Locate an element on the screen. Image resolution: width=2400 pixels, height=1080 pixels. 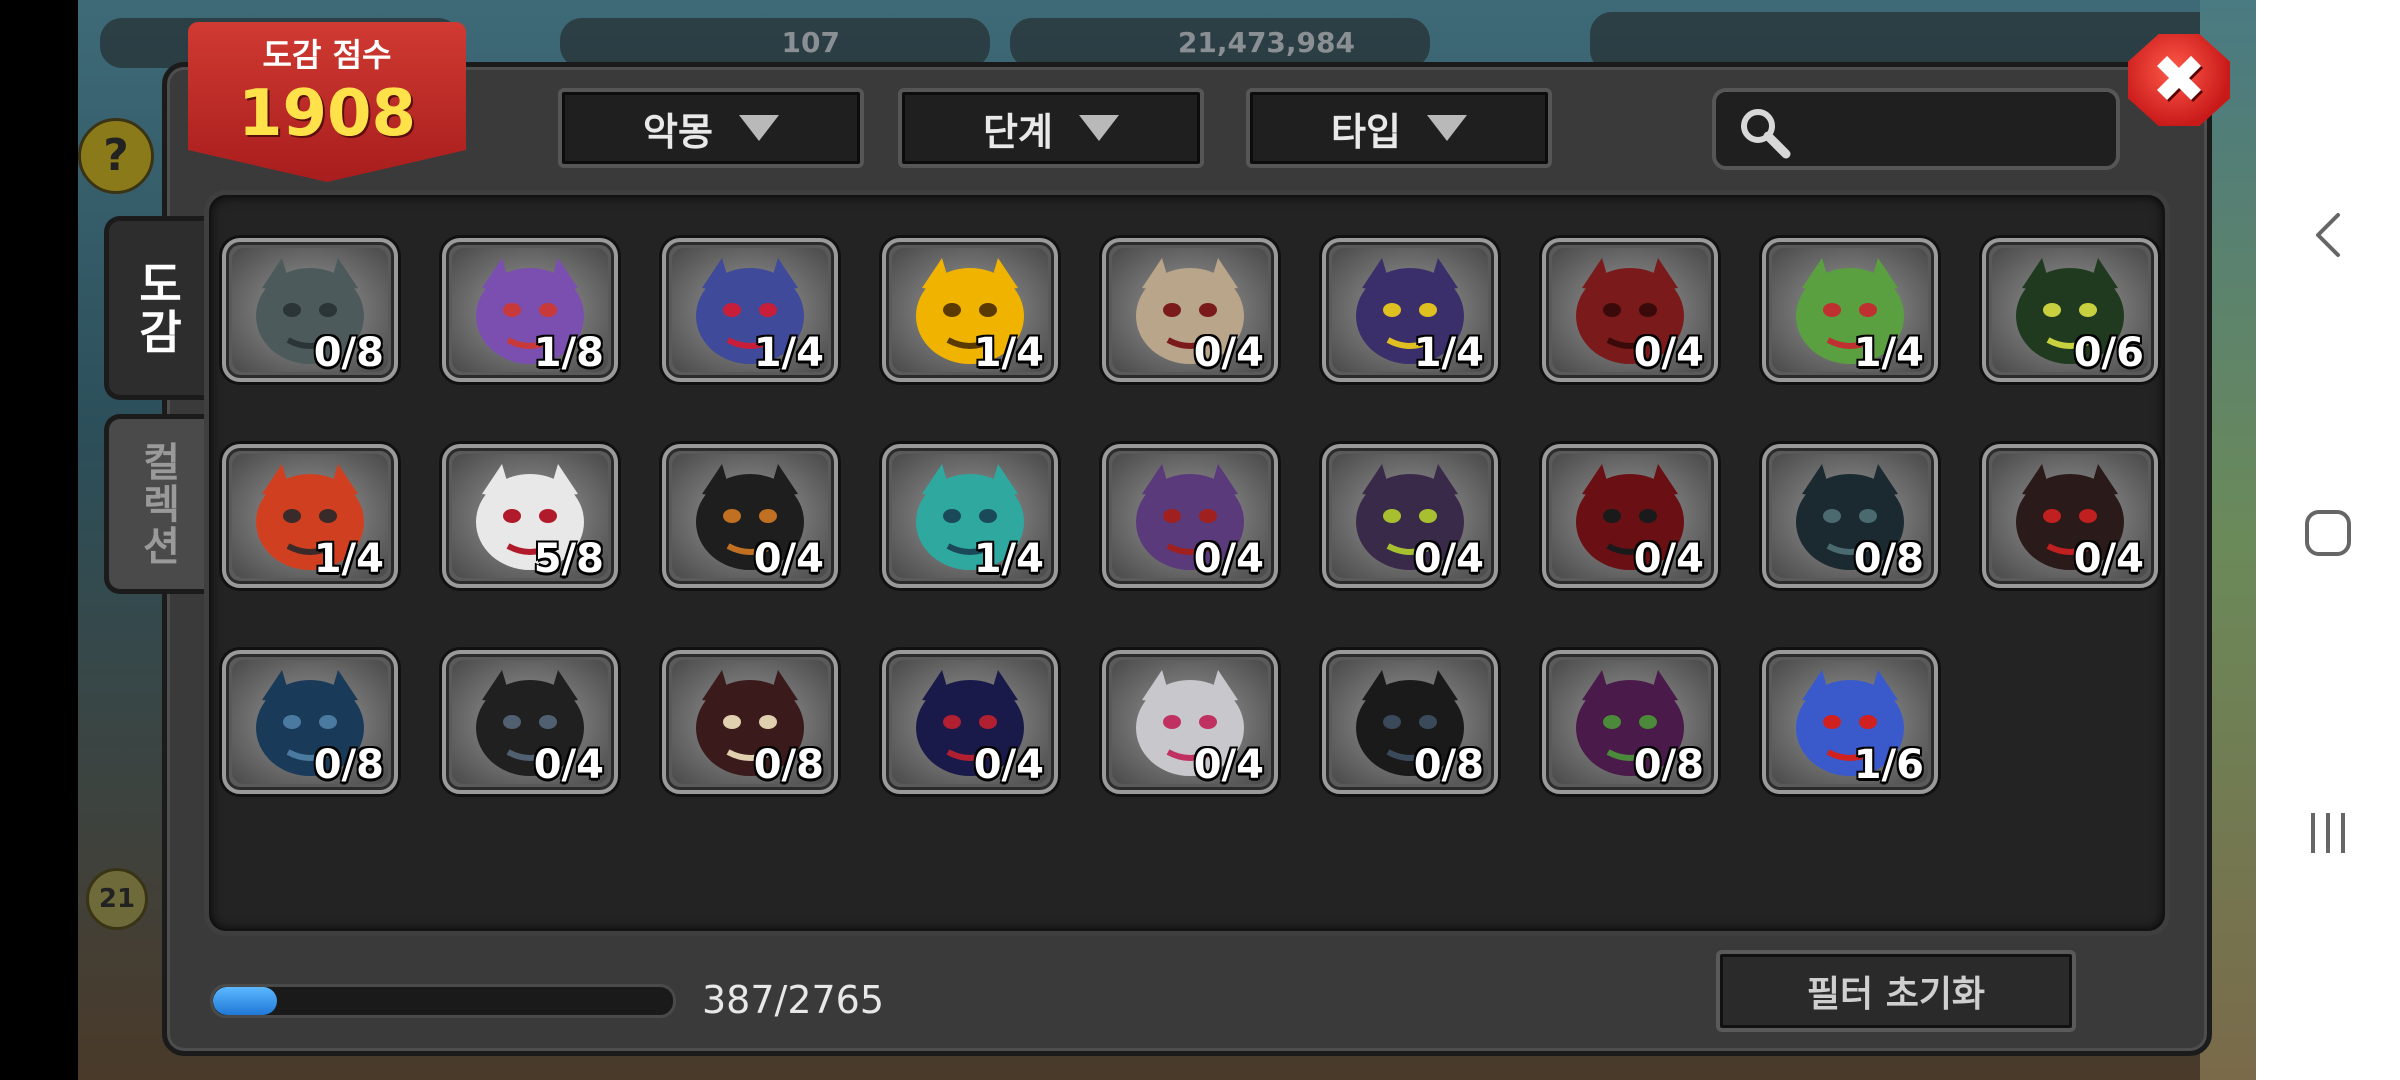
recent-apps-icon is located at coordinates (2328, 833).